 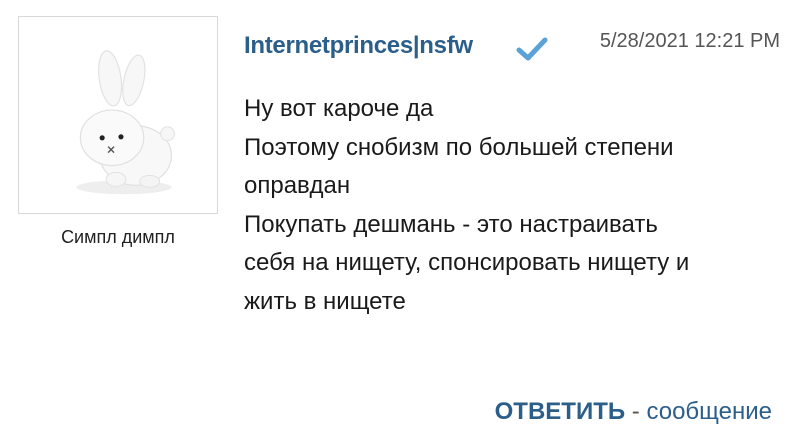 I want to click on checkmark-icon, so click(x=532, y=49).